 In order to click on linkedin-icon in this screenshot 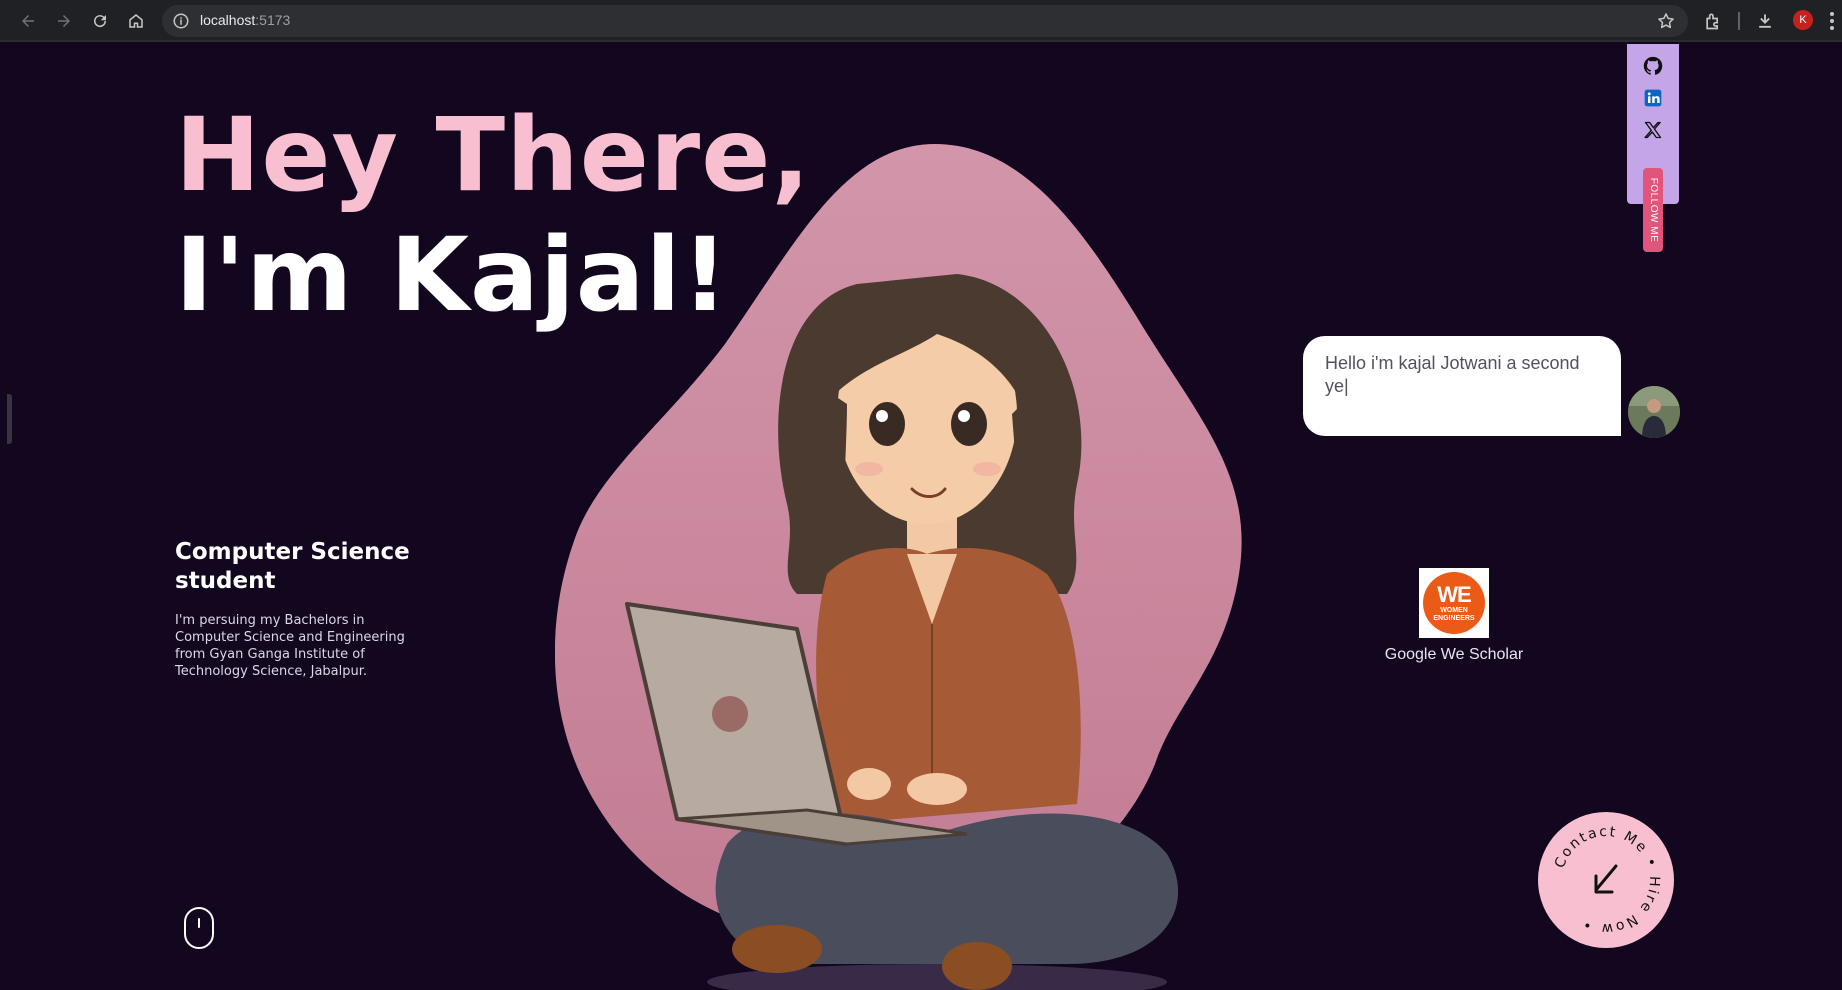, I will do `click(1653, 98)`.